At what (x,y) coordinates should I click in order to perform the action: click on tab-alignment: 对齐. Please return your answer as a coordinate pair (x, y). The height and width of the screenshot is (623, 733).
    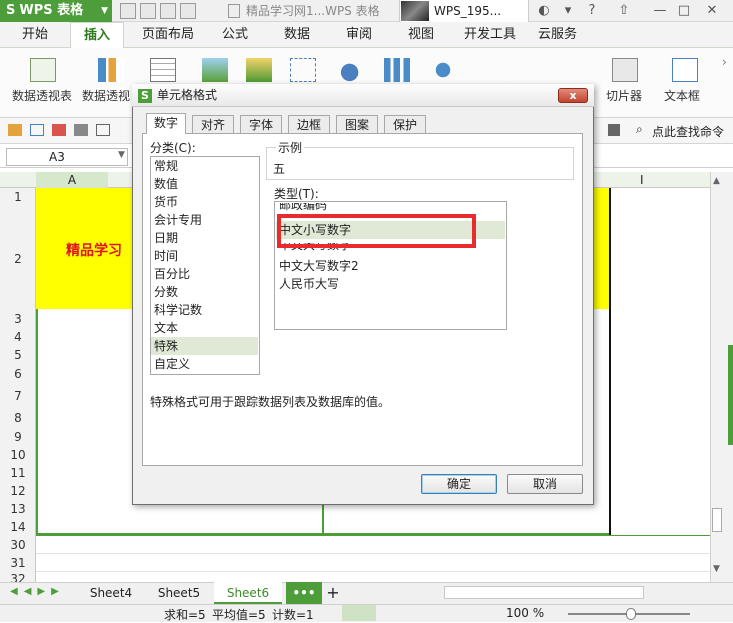
    Looking at the image, I should click on (213, 124).